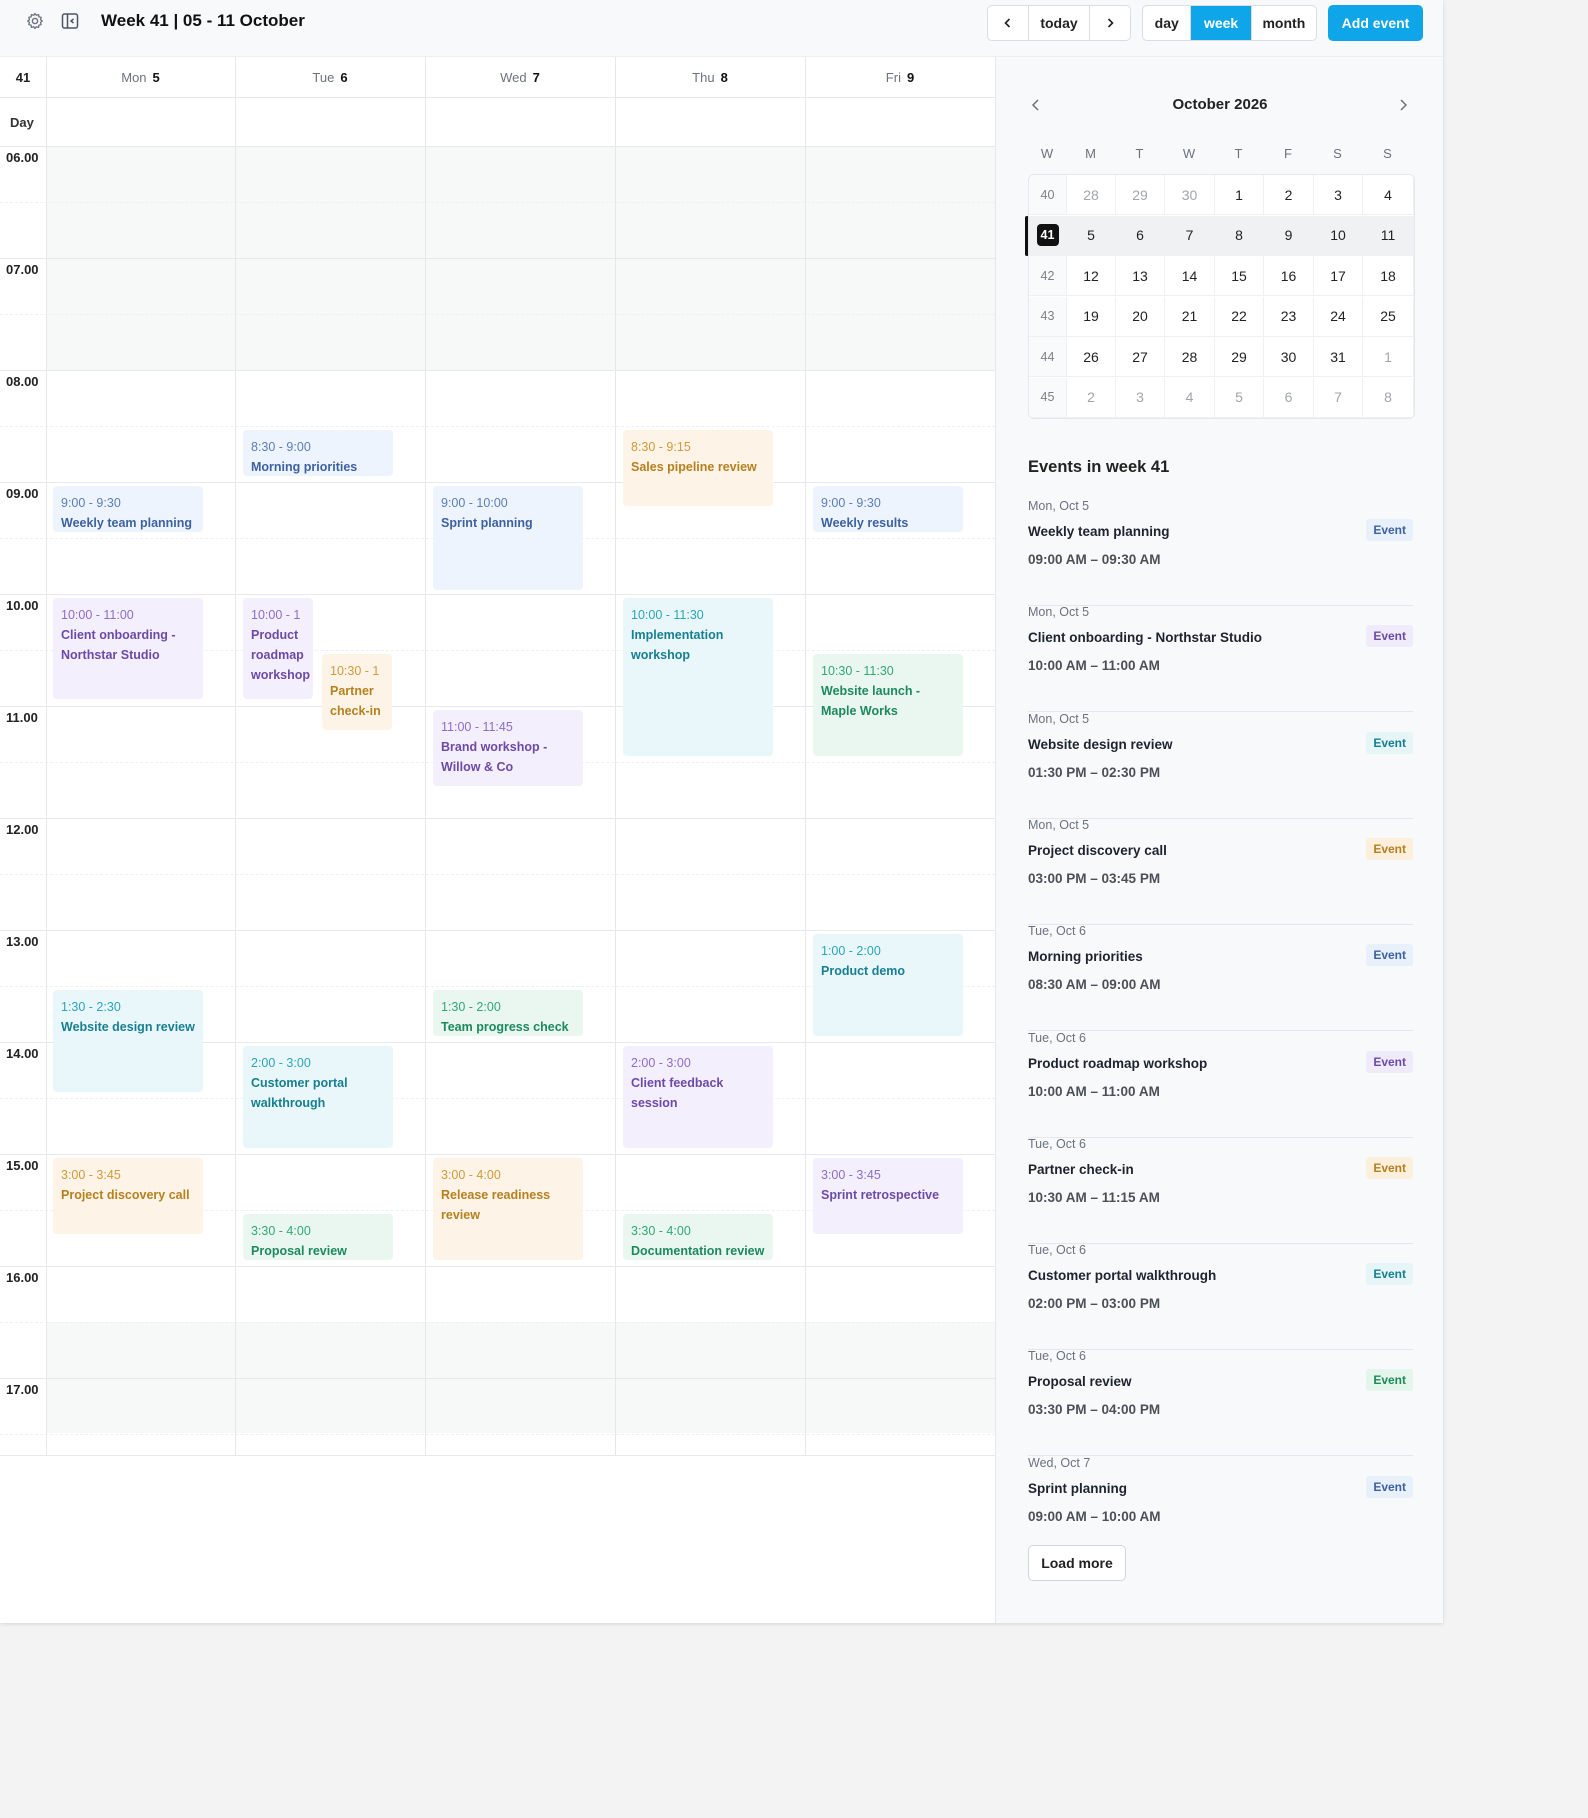  Describe the element at coordinates (1059, 718) in the screenshot. I see `event-date: Mon, Oct 5` at that location.